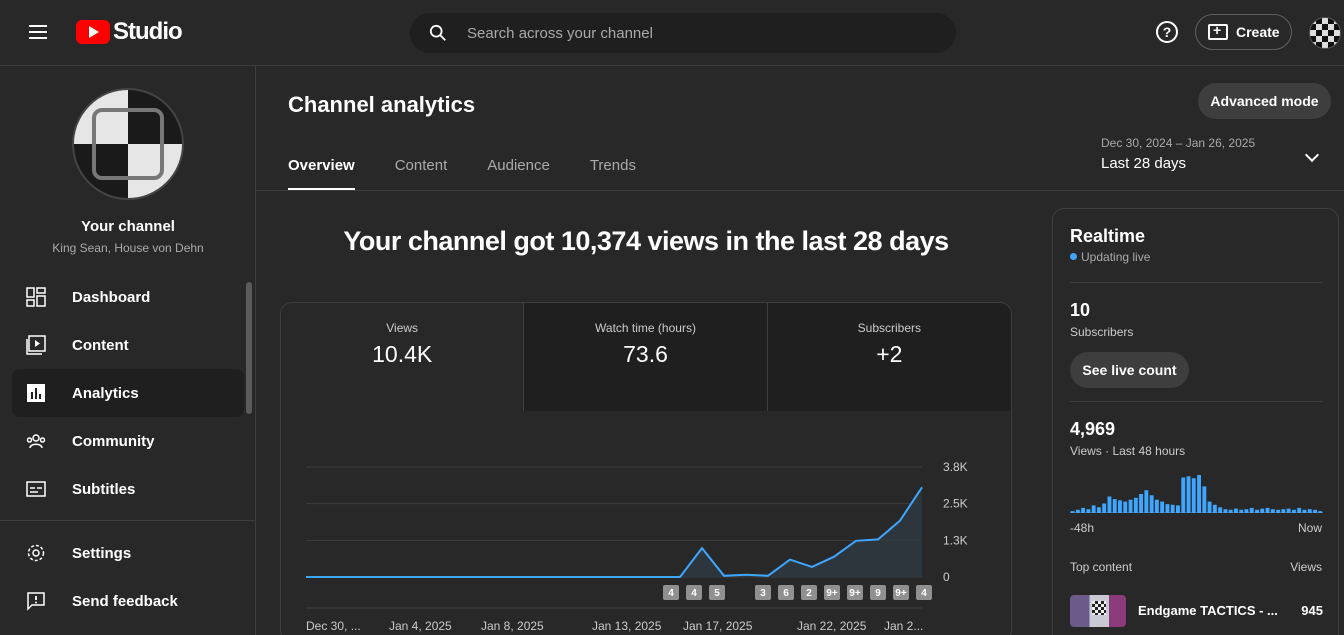 This screenshot has height=635, width=1344. Describe the element at coordinates (1196, 401) in the screenshot. I see `realtime-divider` at that location.